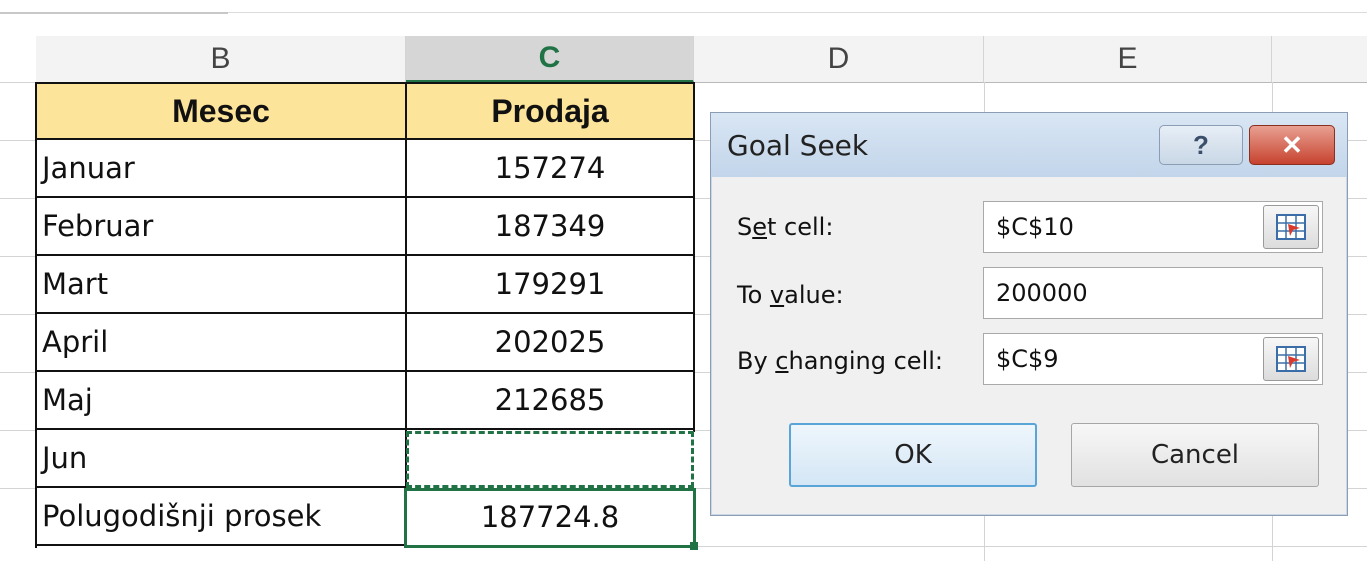 The image size is (1367, 561). I want to click on header-cell-month: Mesec, so click(221, 111).